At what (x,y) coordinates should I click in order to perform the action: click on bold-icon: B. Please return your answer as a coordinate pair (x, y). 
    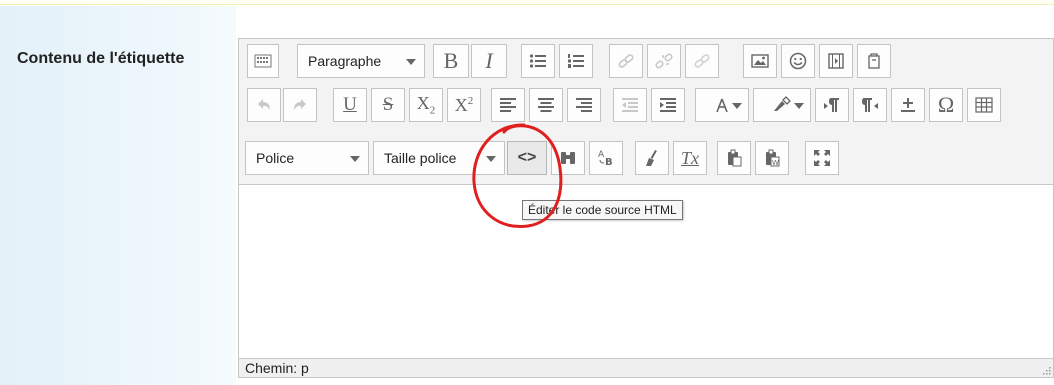
    Looking at the image, I should click on (451, 60).